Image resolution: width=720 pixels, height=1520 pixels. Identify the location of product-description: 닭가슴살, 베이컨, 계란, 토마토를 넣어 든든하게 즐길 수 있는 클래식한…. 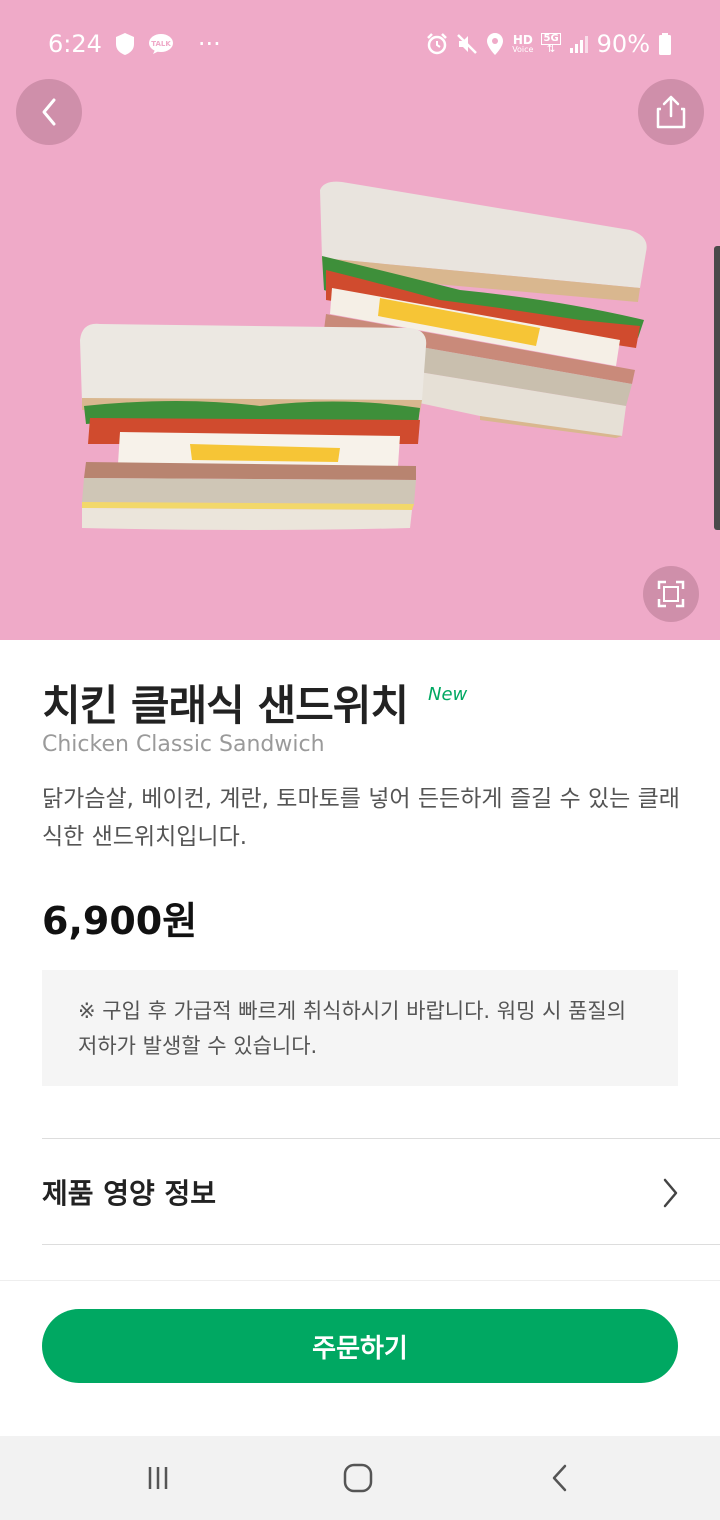
(361, 818).